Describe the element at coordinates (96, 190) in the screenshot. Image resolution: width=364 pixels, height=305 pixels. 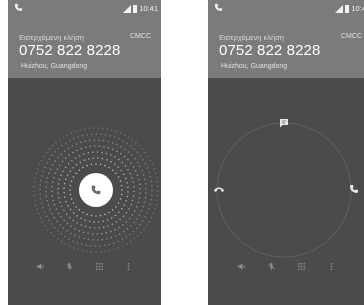
I see `answer-button` at that location.